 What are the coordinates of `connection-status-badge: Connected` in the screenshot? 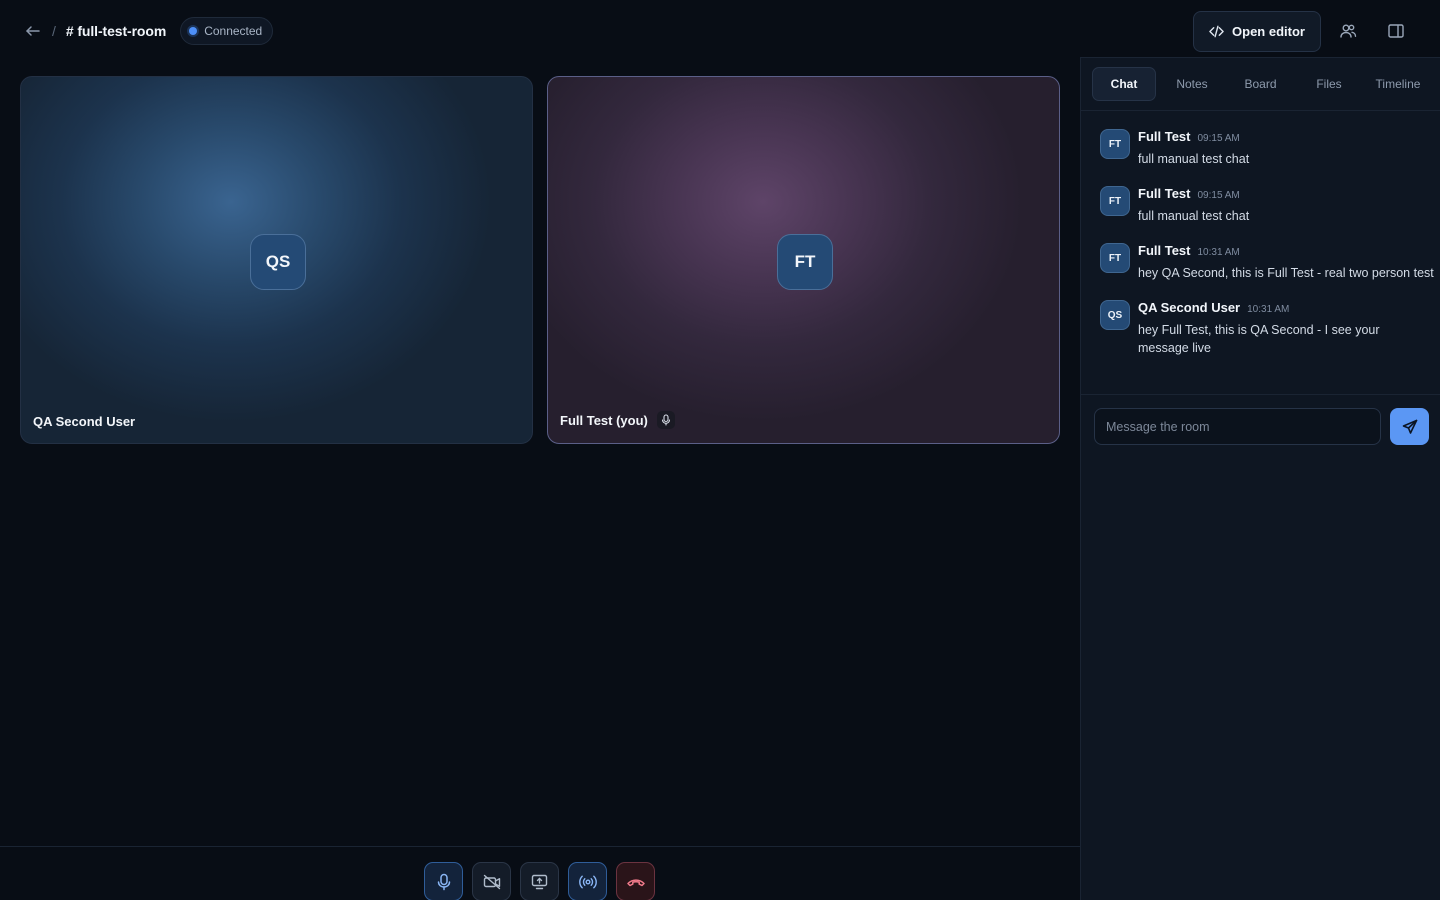 It's located at (227, 31).